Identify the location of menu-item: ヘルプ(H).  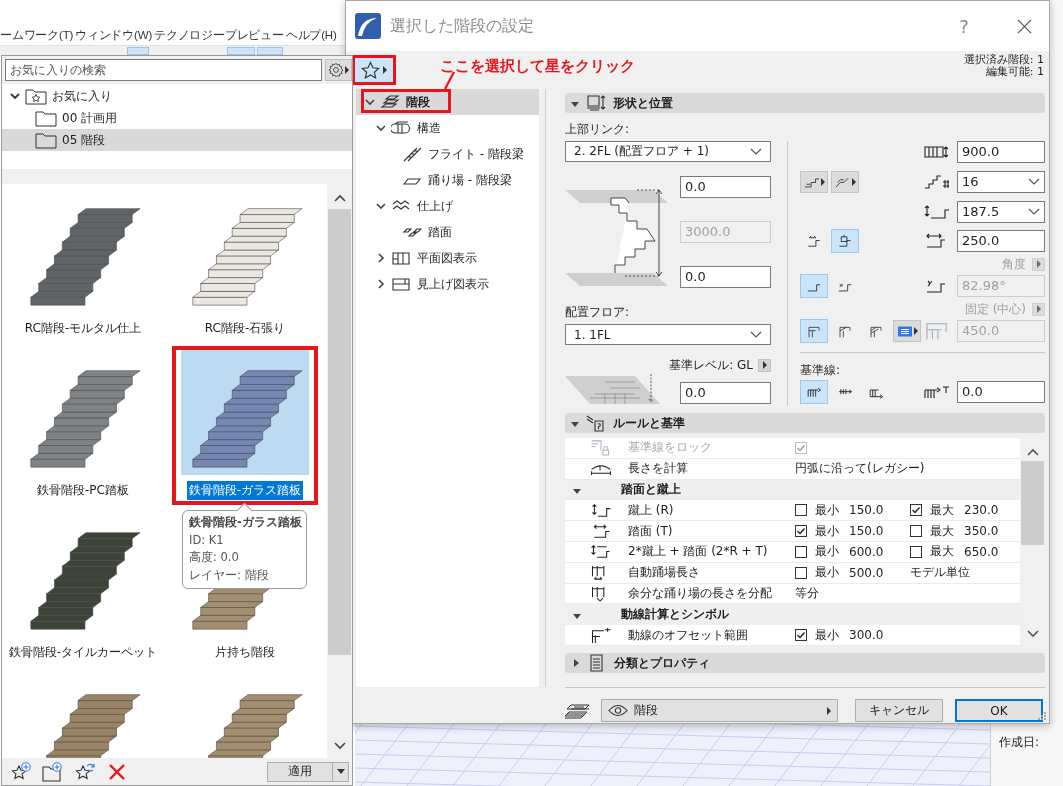
(311, 35).